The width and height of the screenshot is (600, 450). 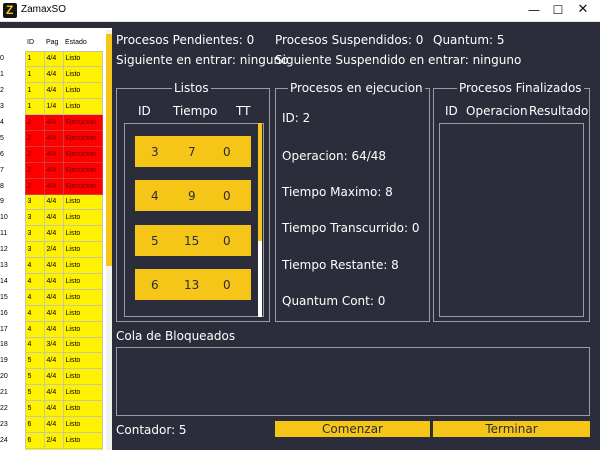 I want to click on table-row: 17 4 4/4 Listo, so click(x=51, y=329).